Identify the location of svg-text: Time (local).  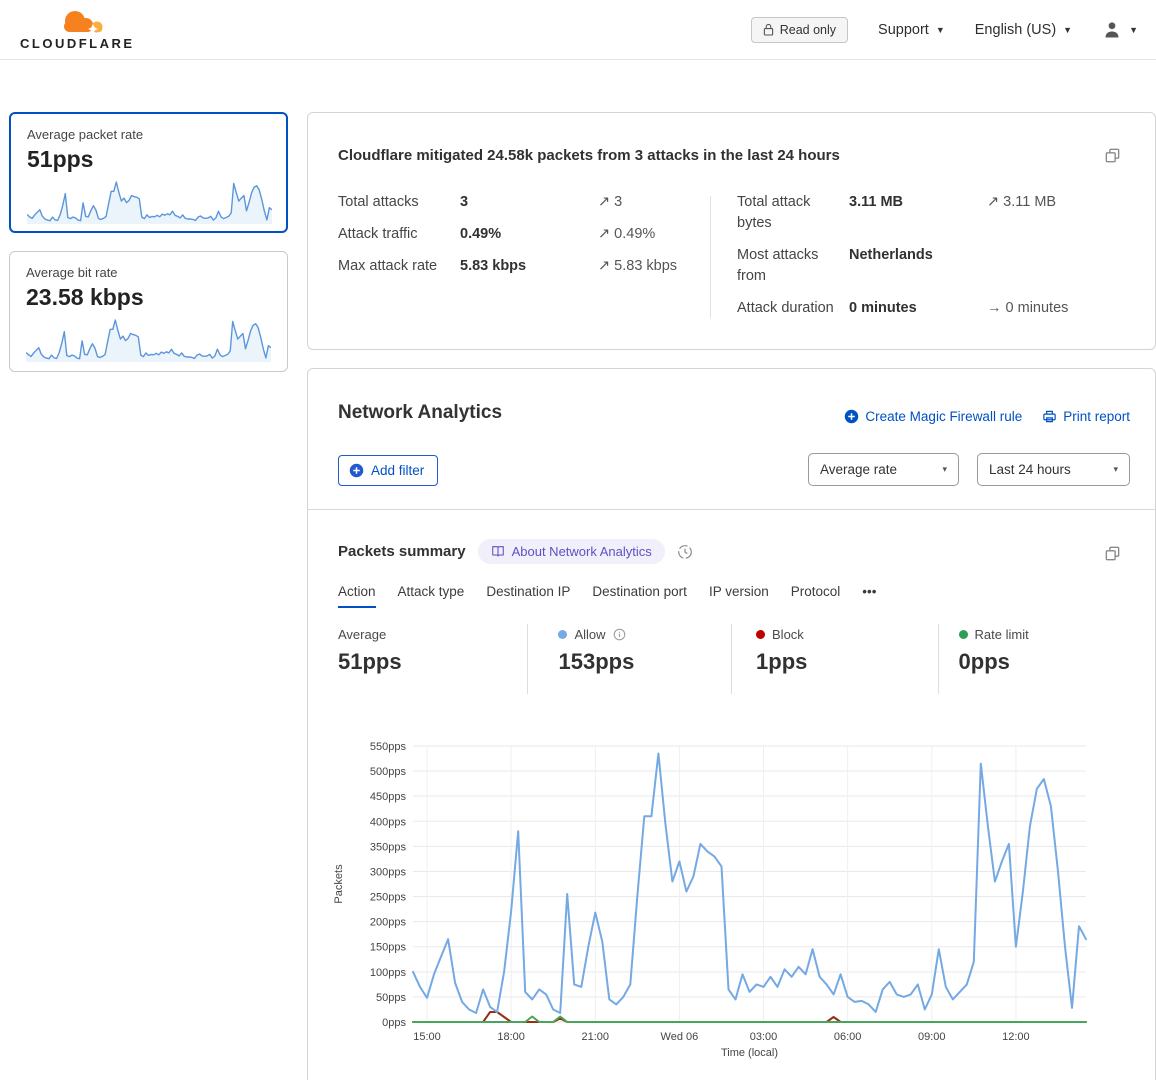
(749, 1053).